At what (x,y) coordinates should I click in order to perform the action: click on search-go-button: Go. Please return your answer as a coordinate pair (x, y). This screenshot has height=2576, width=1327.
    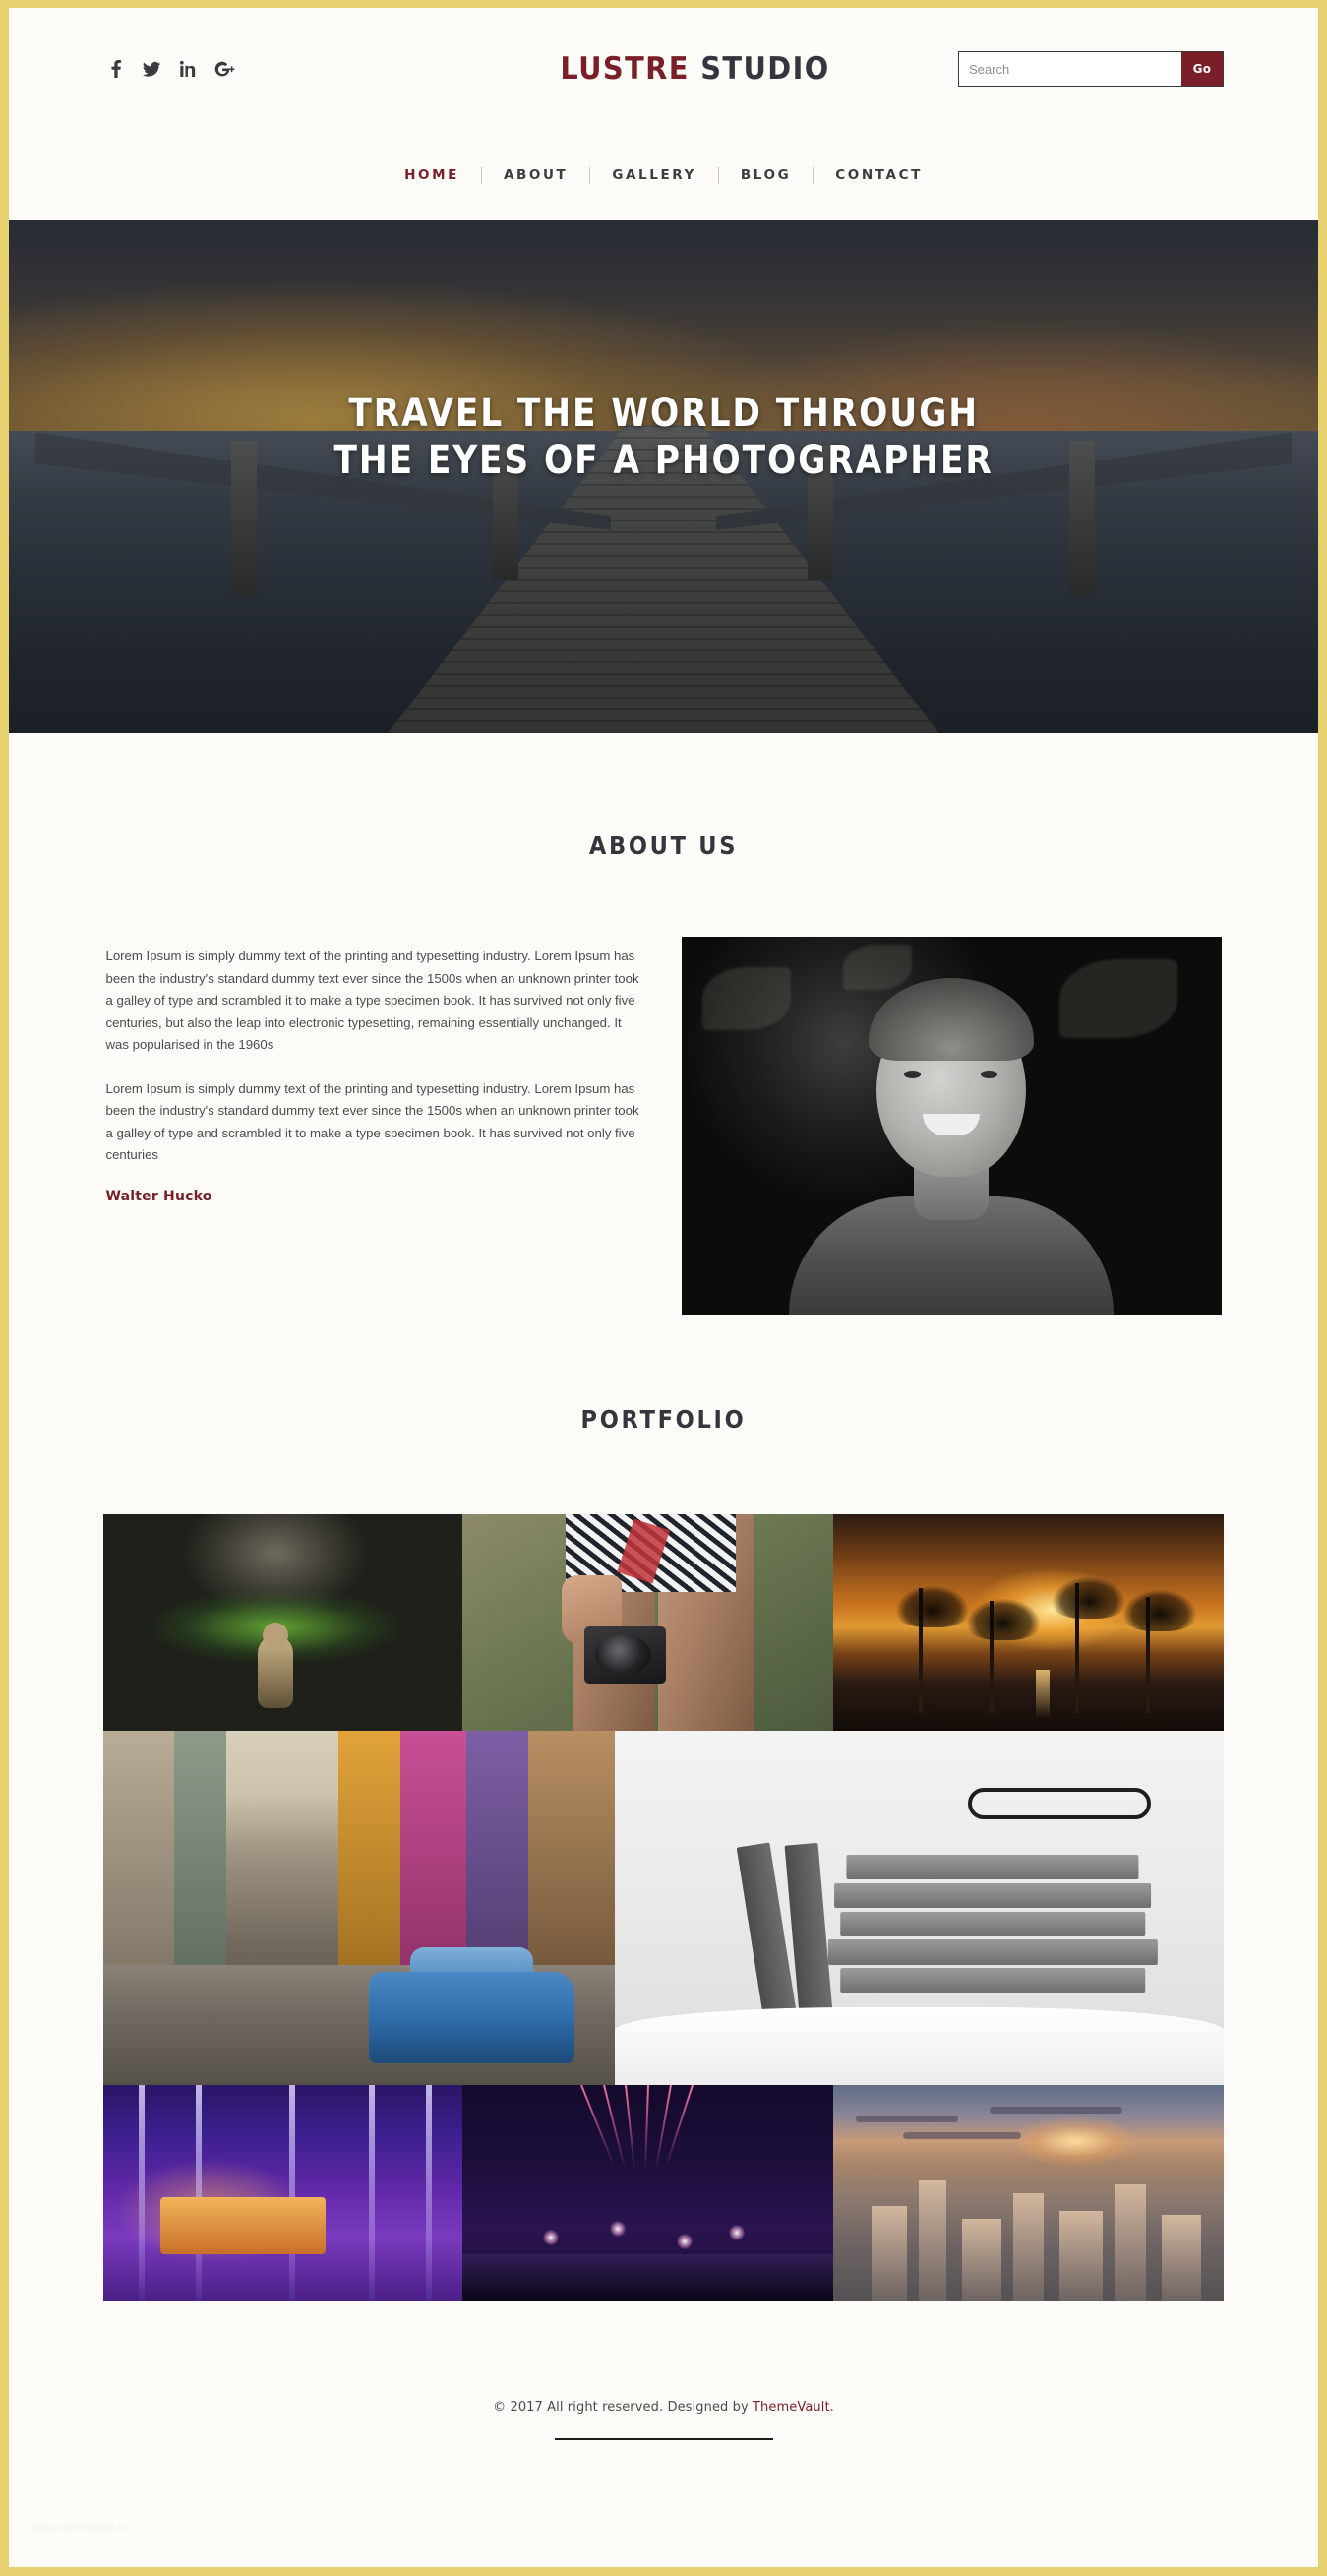
    Looking at the image, I should click on (1202, 69).